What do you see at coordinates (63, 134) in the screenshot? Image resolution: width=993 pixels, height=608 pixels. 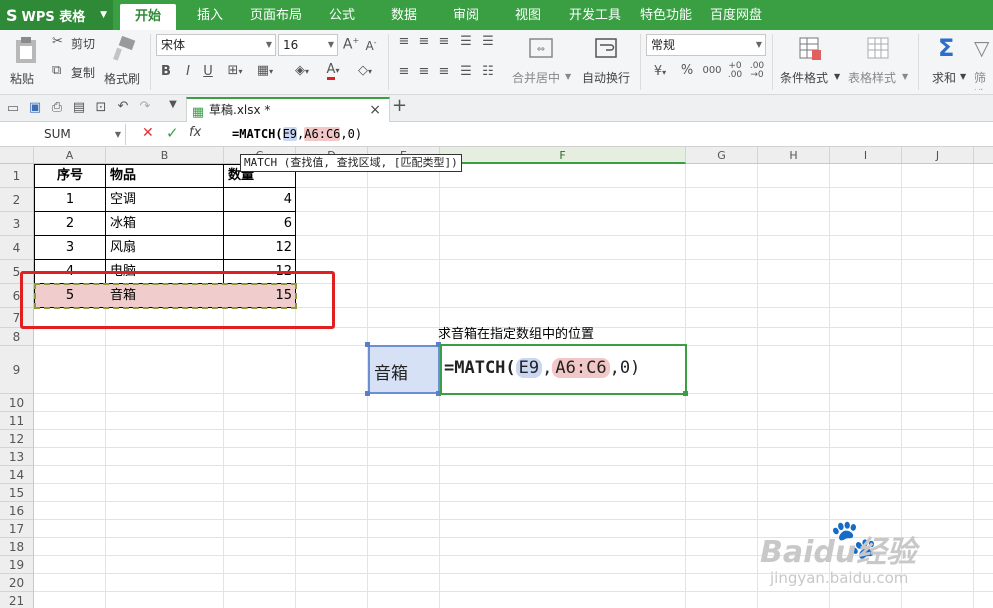 I see `name-box: SUM ▼` at bounding box center [63, 134].